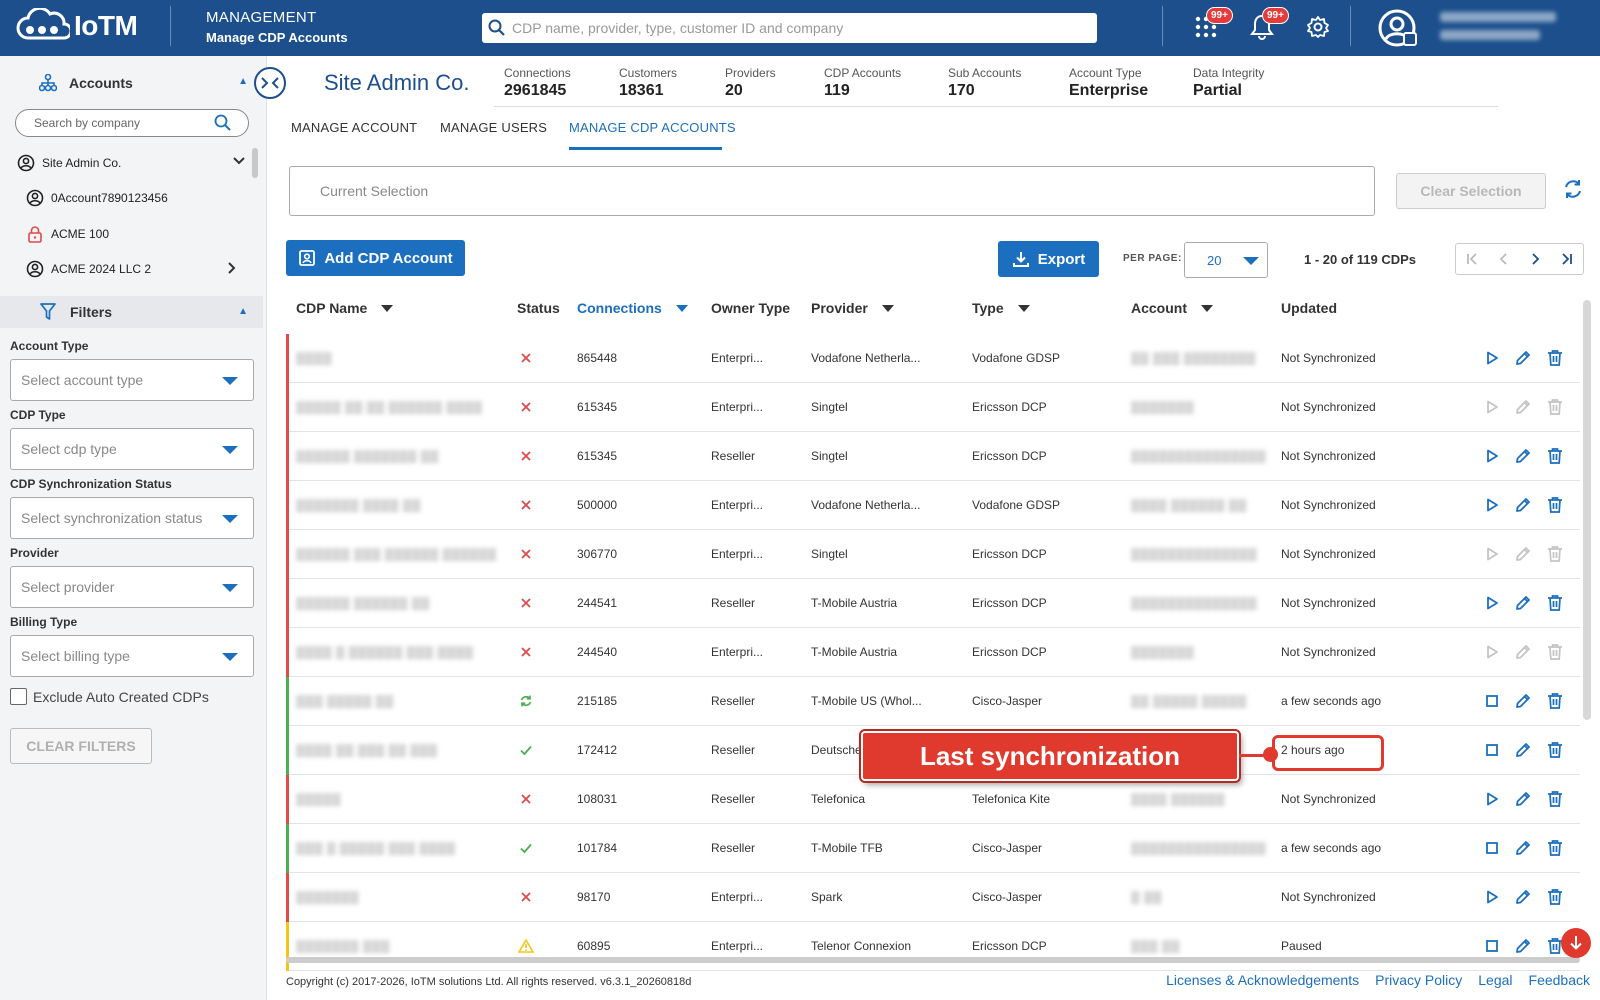  I want to click on clear-filters-button: CLEAR FILTERS, so click(81, 746).